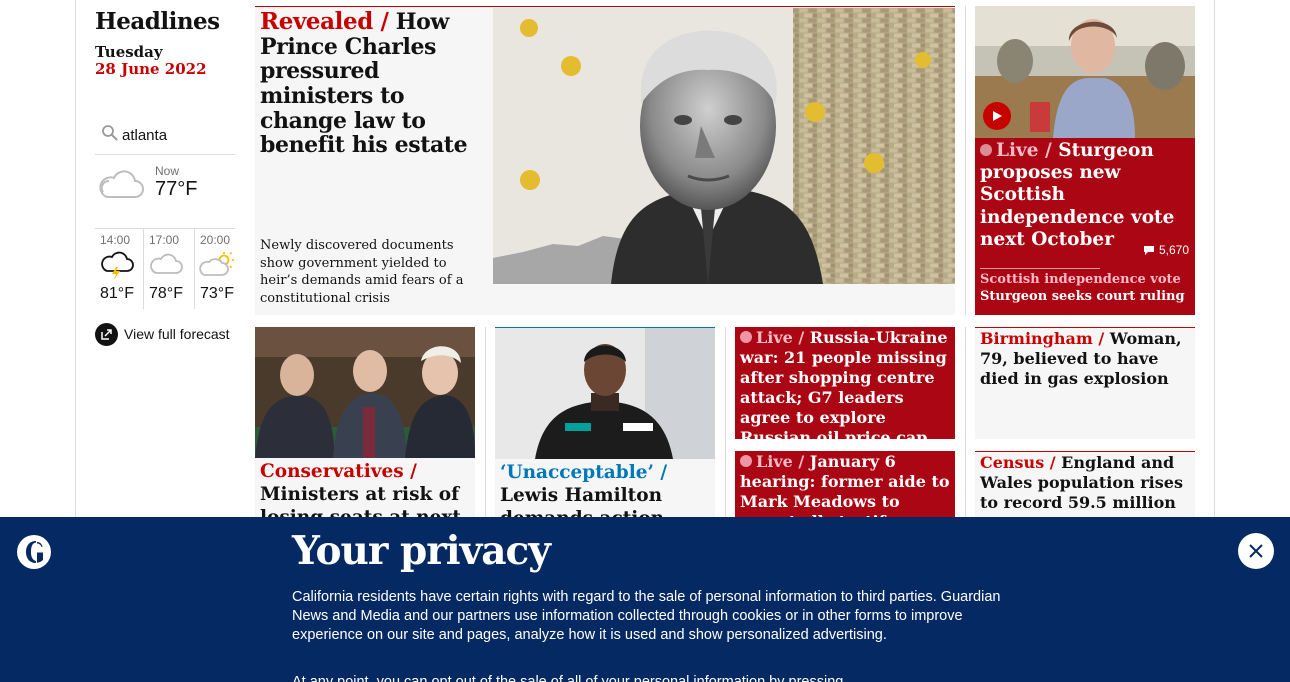  What do you see at coordinates (106, 334) in the screenshot?
I see `external-link-icon` at bounding box center [106, 334].